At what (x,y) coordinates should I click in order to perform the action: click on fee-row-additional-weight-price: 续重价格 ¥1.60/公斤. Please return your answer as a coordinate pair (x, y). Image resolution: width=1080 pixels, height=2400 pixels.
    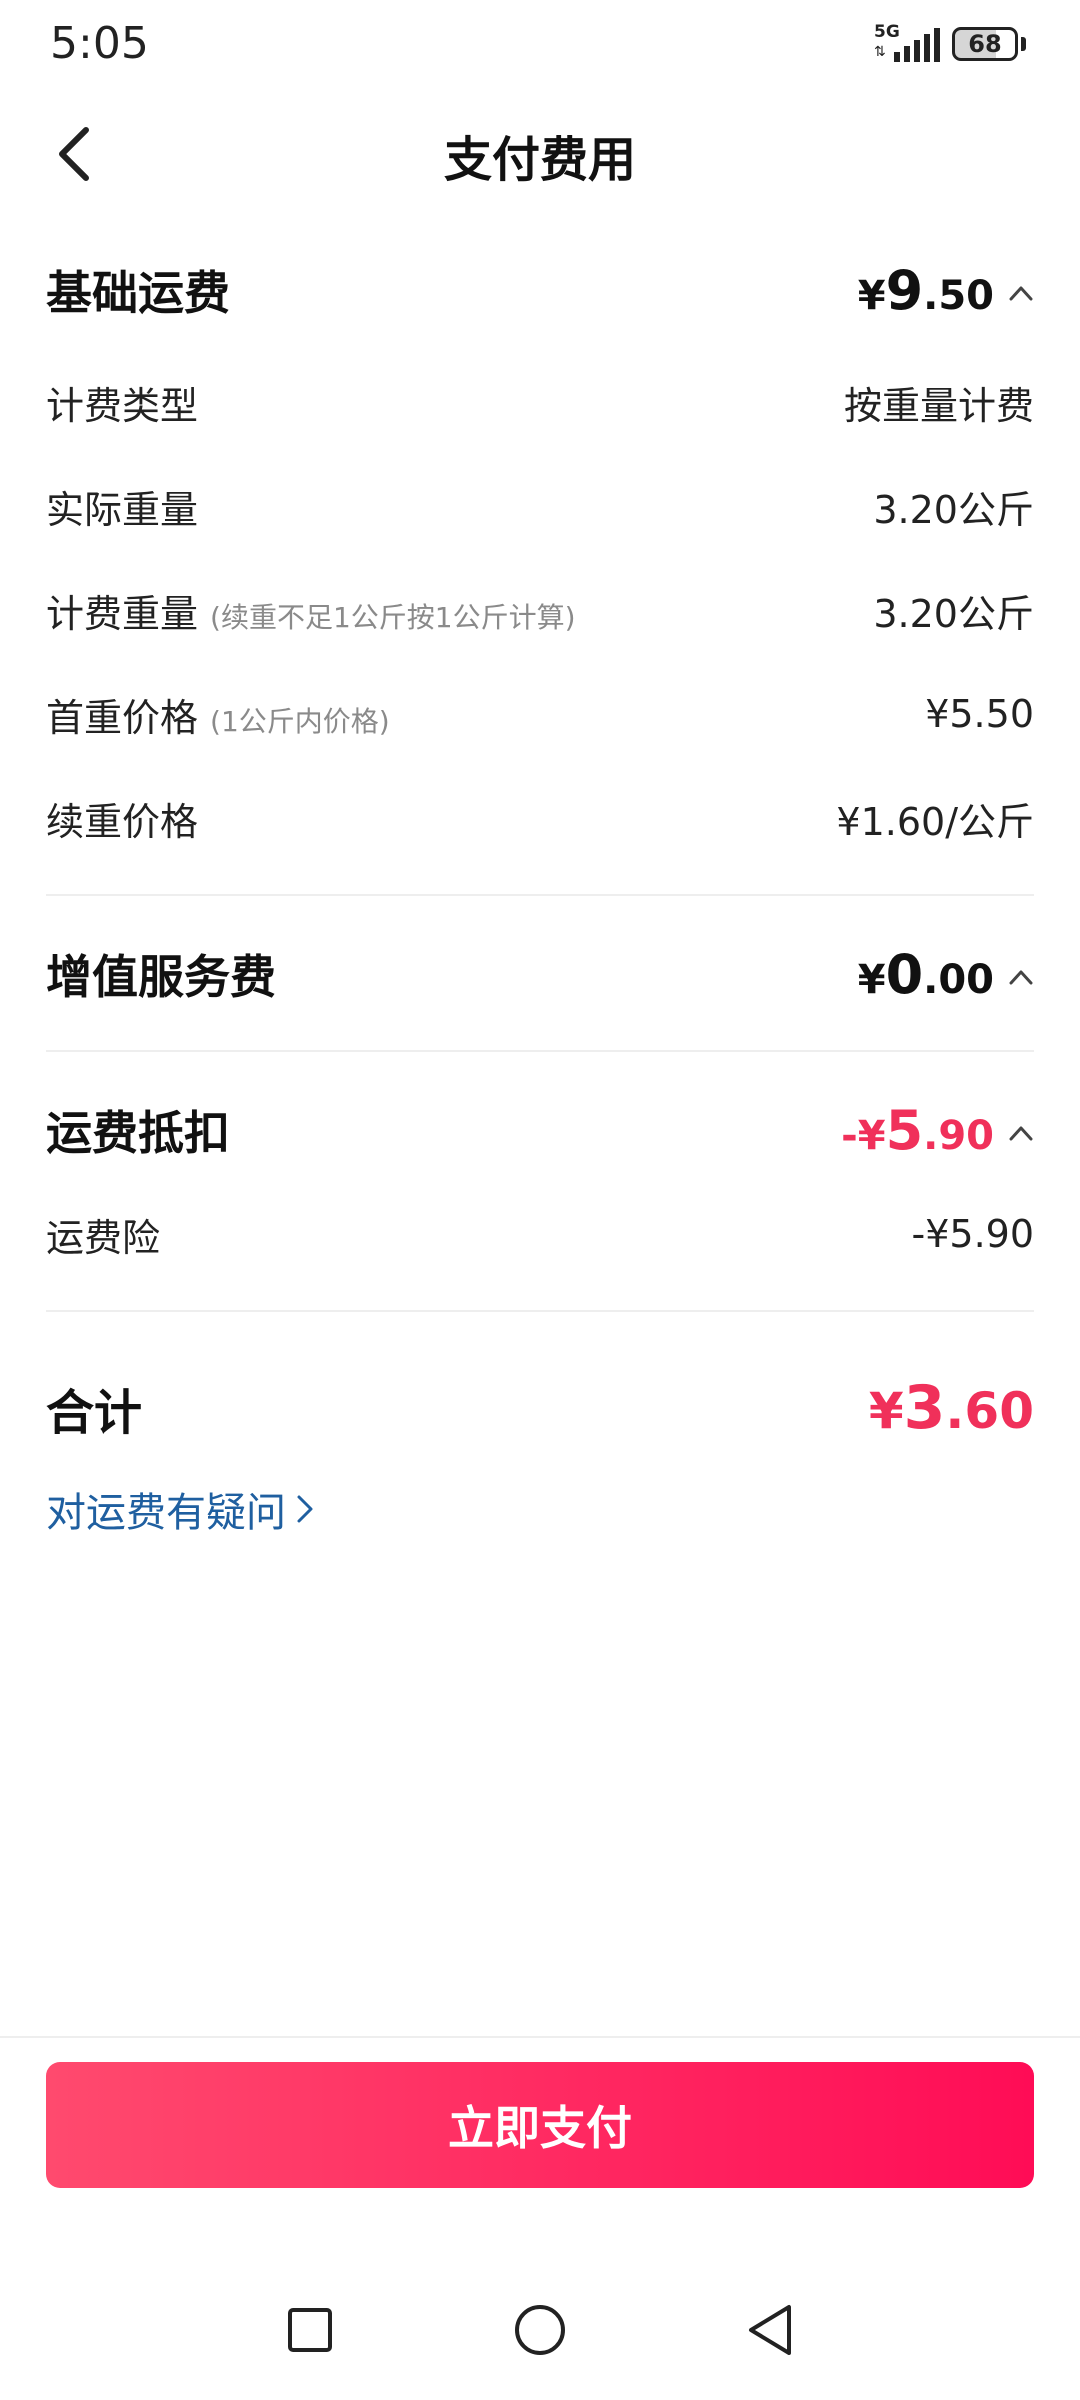
    Looking at the image, I should click on (540, 818).